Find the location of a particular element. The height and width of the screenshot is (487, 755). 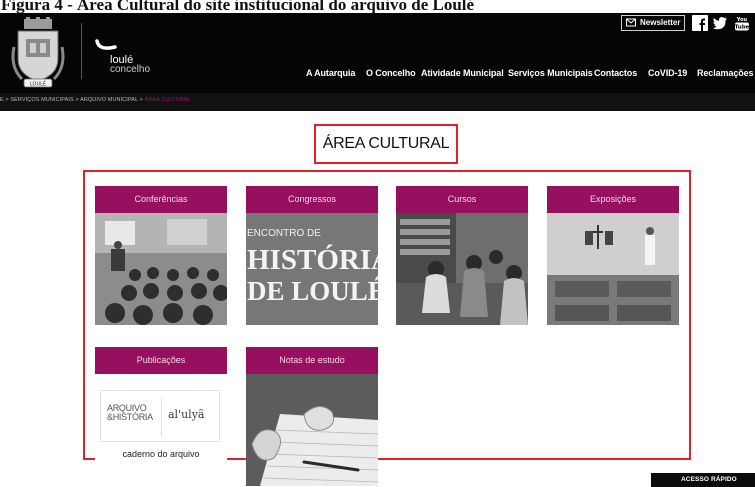

poster-line-3: DE LOULÉ is located at coordinates (312, 291).